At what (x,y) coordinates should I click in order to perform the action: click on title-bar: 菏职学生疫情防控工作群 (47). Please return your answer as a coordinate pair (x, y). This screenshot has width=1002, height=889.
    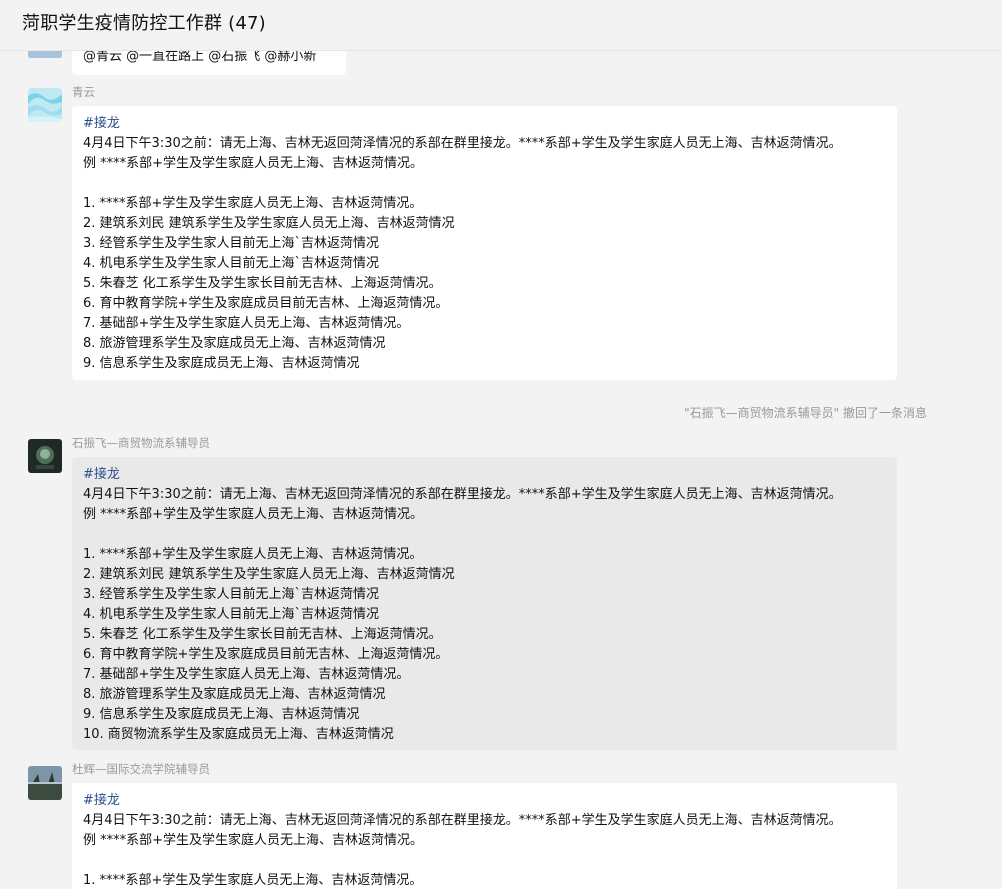
    Looking at the image, I should click on (501, 25).